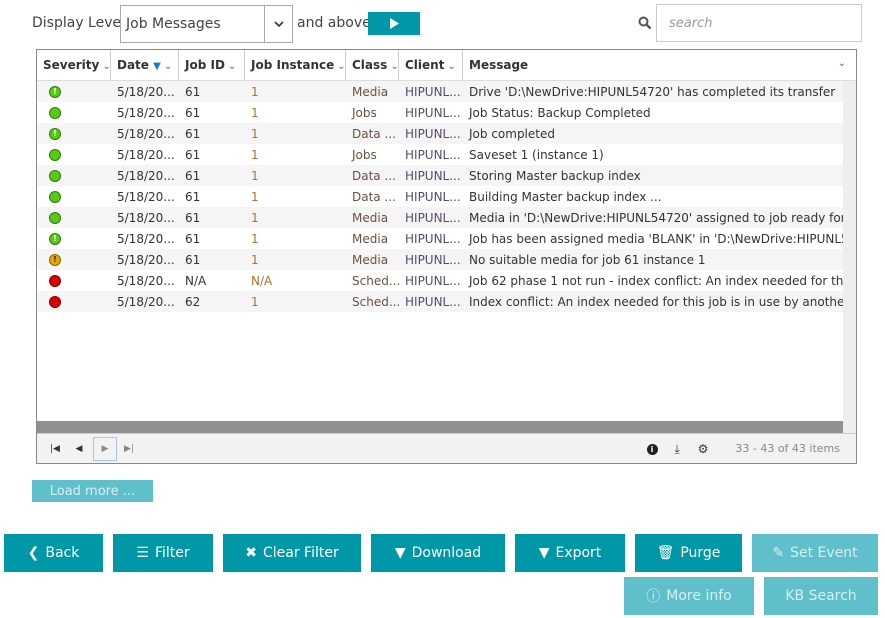 This screenshot has height=618, width=885. Describe the element at coordinates (787, 448) in the screenshot. I see `pager-info: 33 - 43 of 43 items` at that location.